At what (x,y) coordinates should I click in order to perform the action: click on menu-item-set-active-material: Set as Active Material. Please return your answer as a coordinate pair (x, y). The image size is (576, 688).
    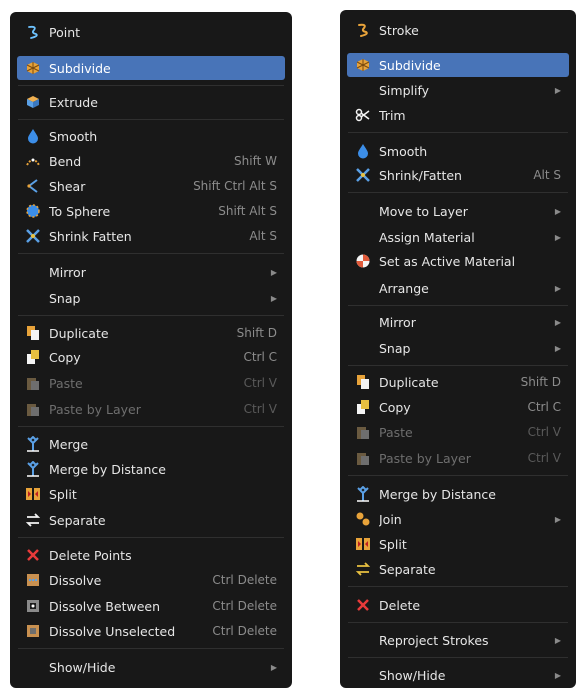
    Looking at the image, I should click on (458, 261).